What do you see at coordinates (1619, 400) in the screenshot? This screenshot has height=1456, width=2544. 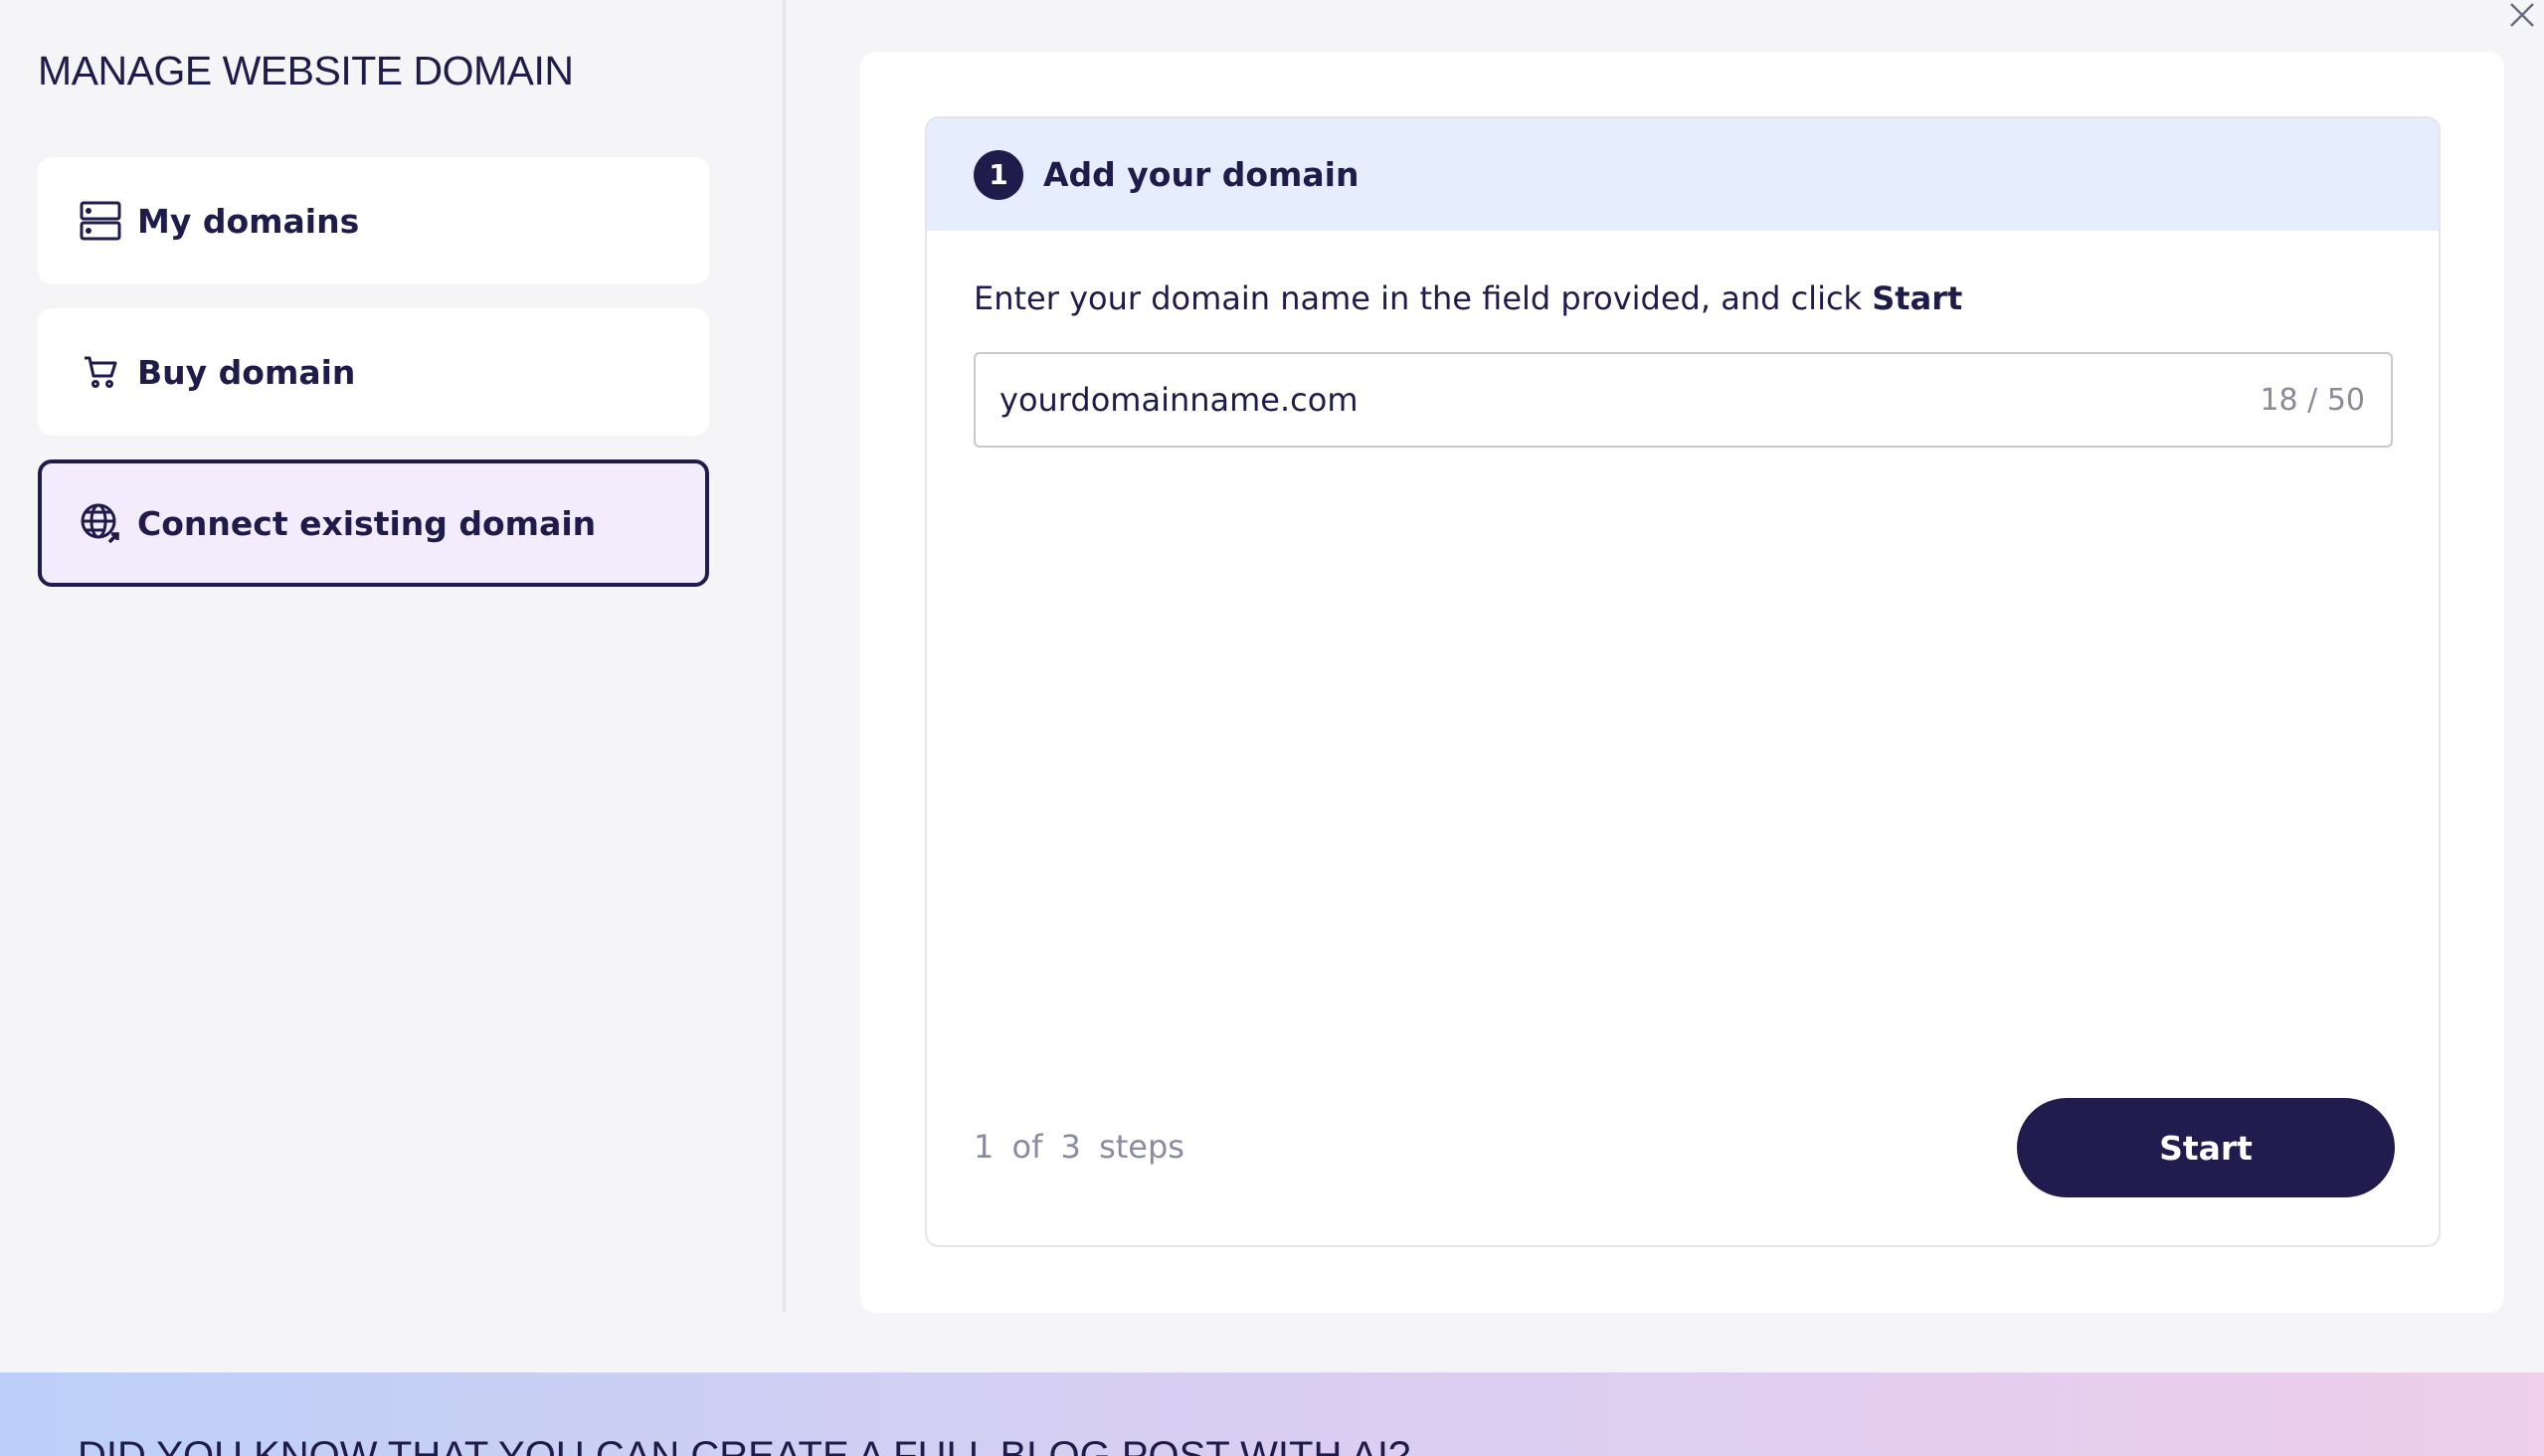 I see `domain-input` at bounding box center [1619, 400].